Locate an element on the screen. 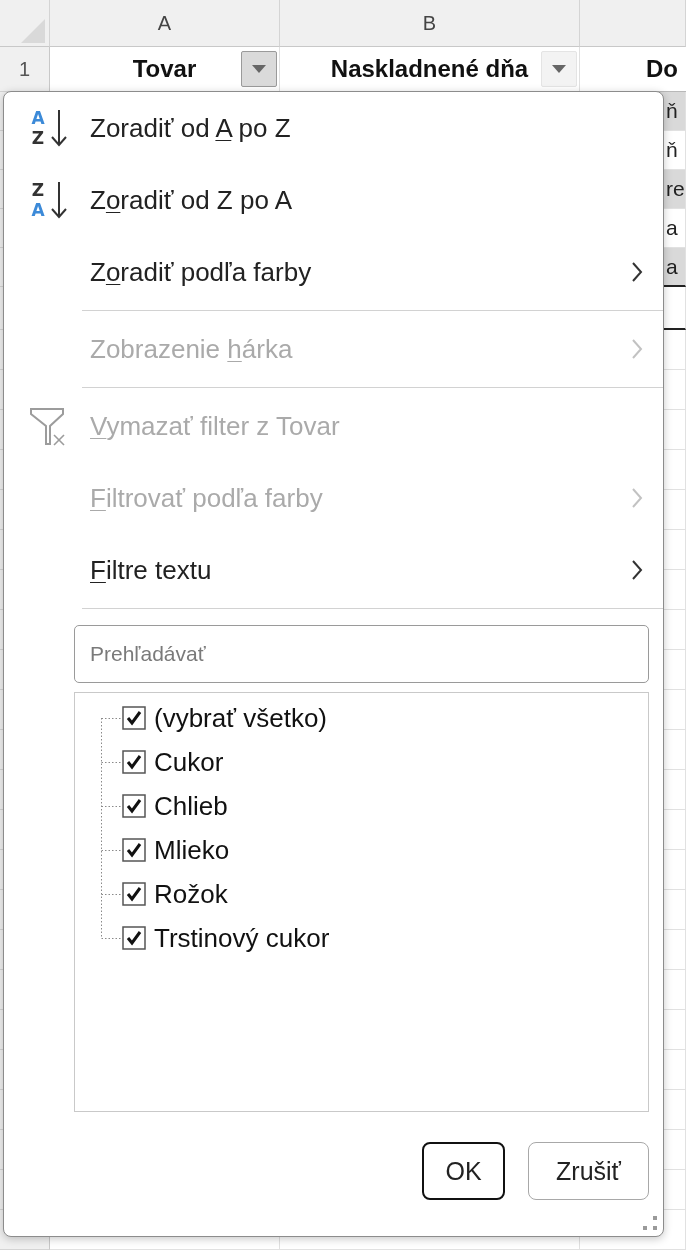 The image size is (686, 1250). checkbox-item: Trstinový cukor is located at coordinates (226, 938).